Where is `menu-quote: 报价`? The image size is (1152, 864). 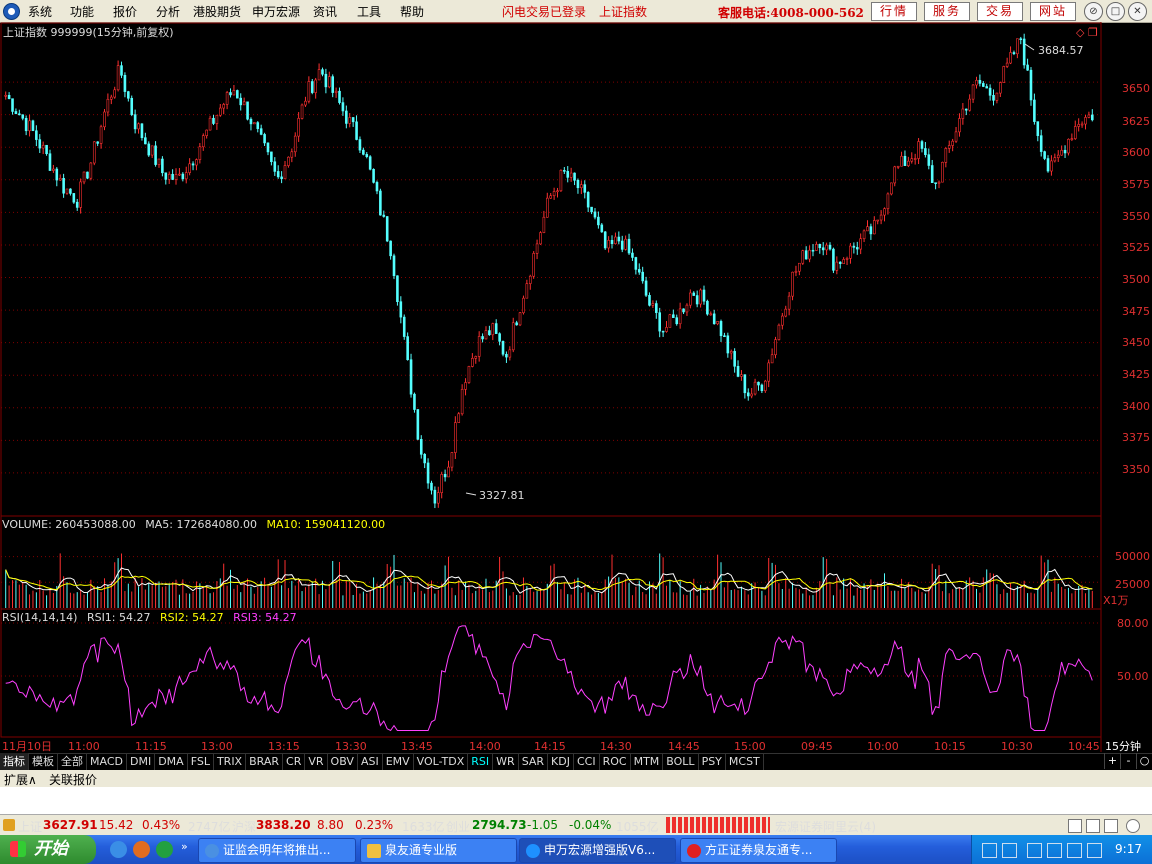
menu-quote: 报价 is located at coordinates (125, 11).